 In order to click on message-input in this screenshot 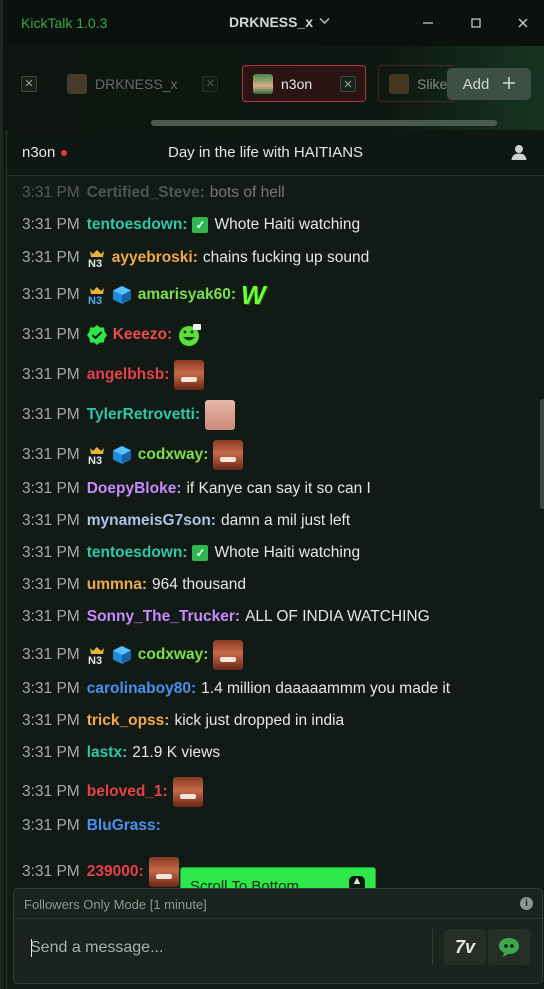, I will do `click(223, 948)`.